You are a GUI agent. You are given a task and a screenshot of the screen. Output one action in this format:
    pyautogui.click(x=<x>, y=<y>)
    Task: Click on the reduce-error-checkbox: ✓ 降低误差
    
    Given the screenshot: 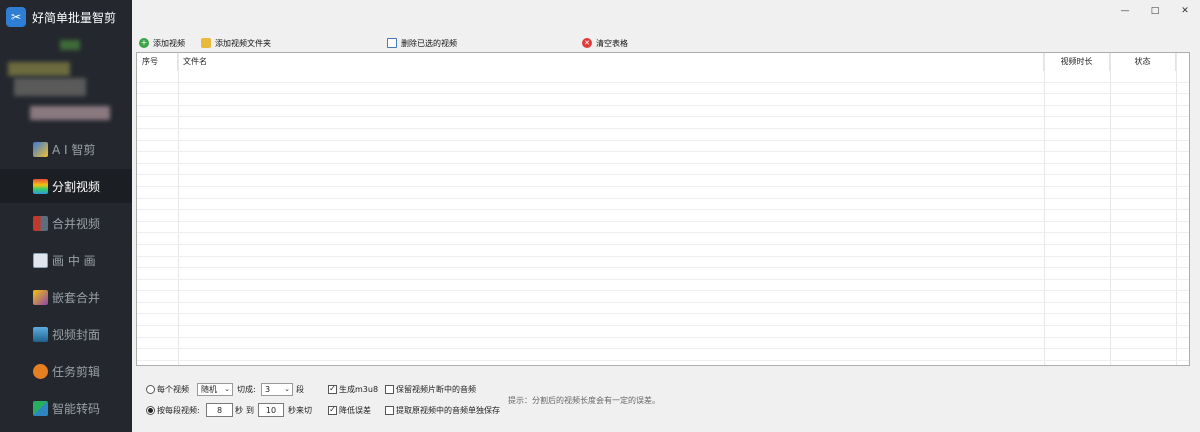 What is the action you would take?
    pyautogui.click(x=349, y=410)
    